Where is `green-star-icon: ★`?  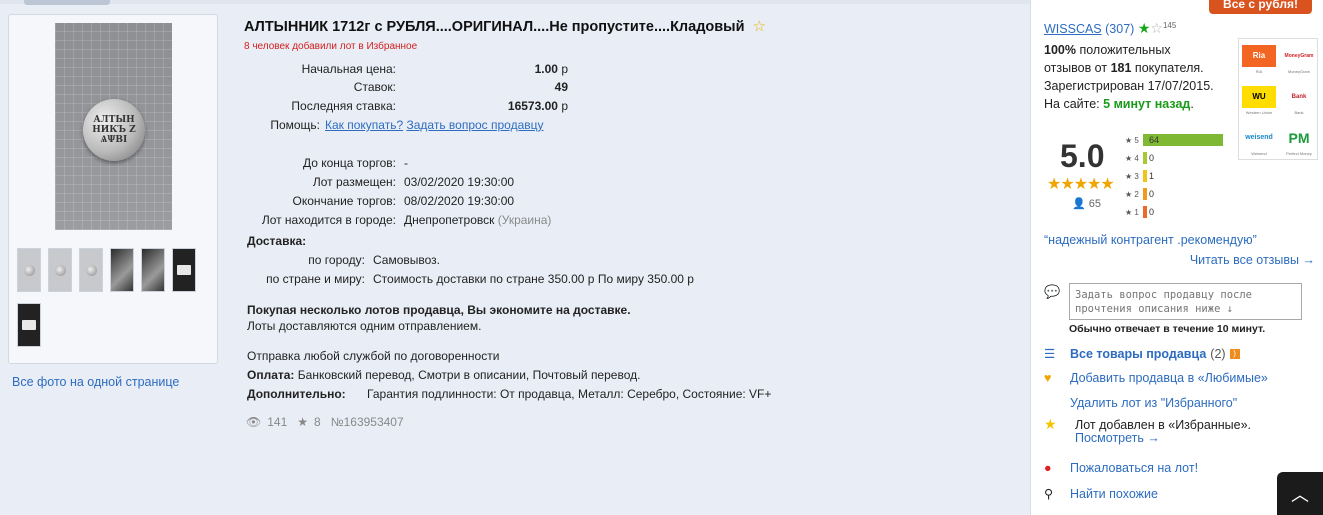
green-star-icon: ★ is located at coordinates (1144, 28).